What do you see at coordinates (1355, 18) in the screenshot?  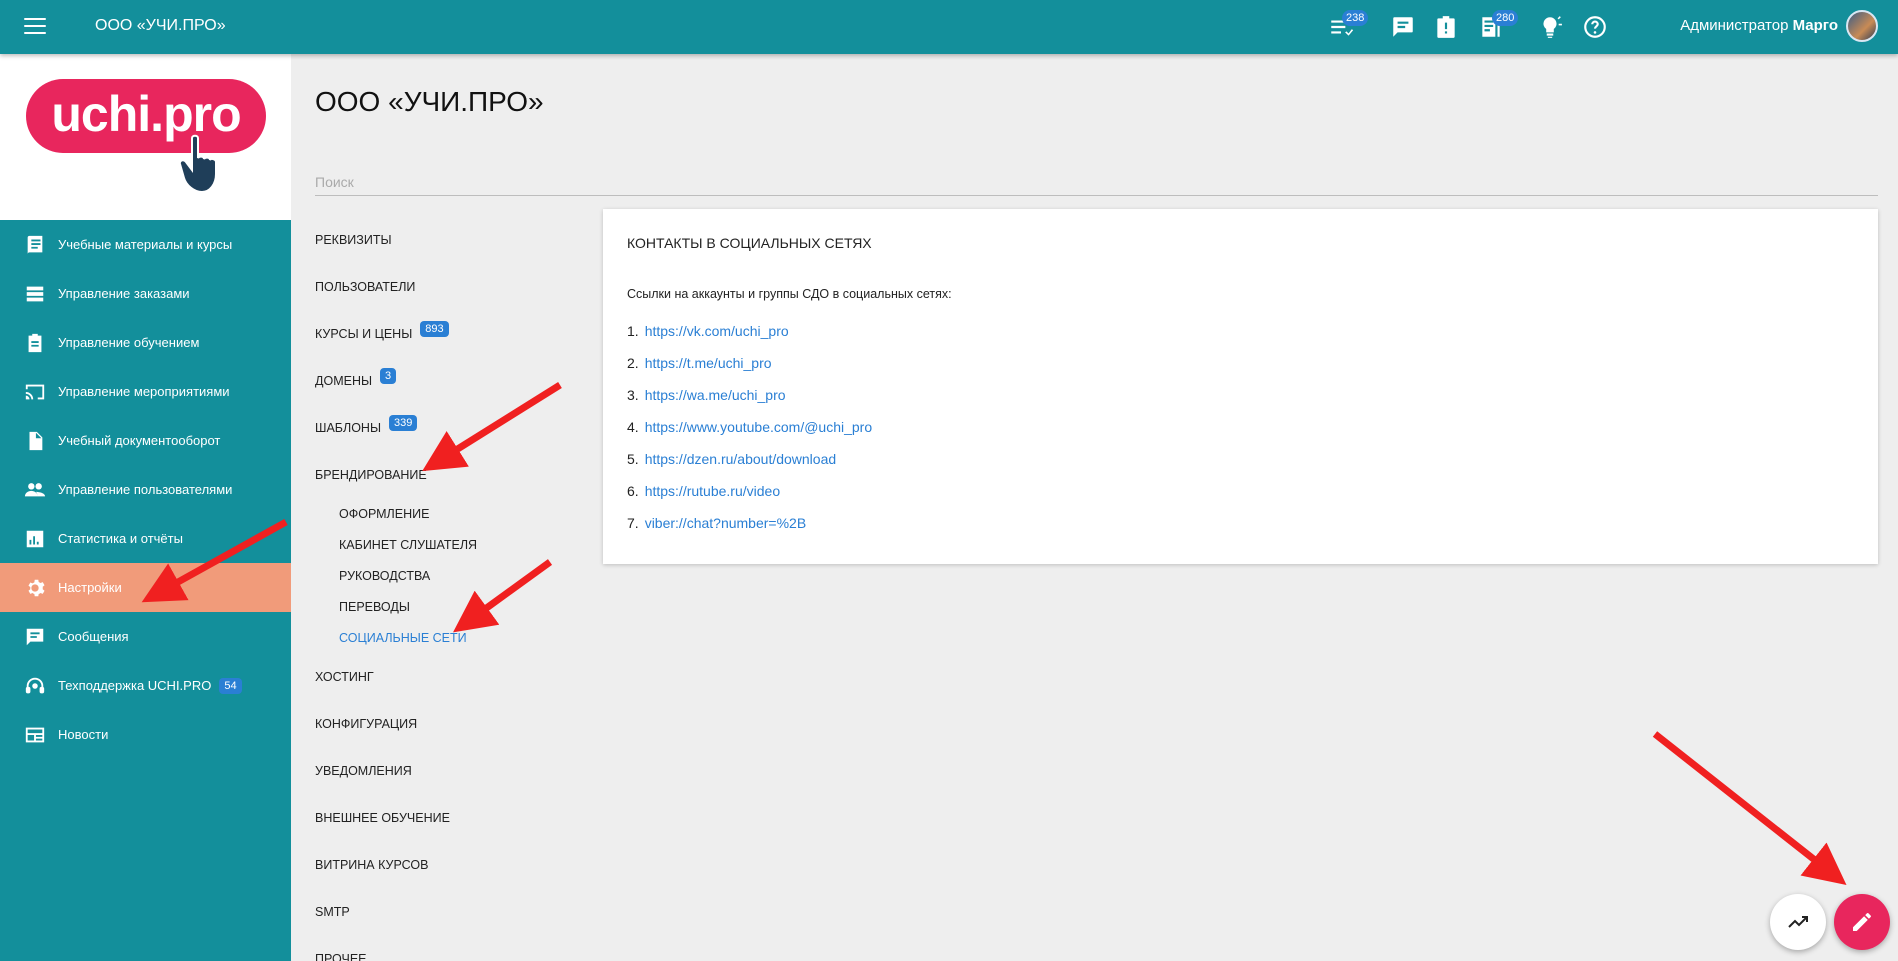 I see `tasks-badge: 238` at bounding box center [1355, 18].